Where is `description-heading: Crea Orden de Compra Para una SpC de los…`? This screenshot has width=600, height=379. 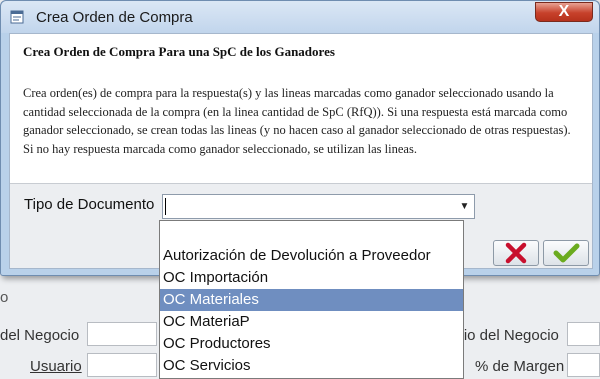
description-heading: Crea Orden de Compra Para una SpC de los… is located at coordinates (179, 51).